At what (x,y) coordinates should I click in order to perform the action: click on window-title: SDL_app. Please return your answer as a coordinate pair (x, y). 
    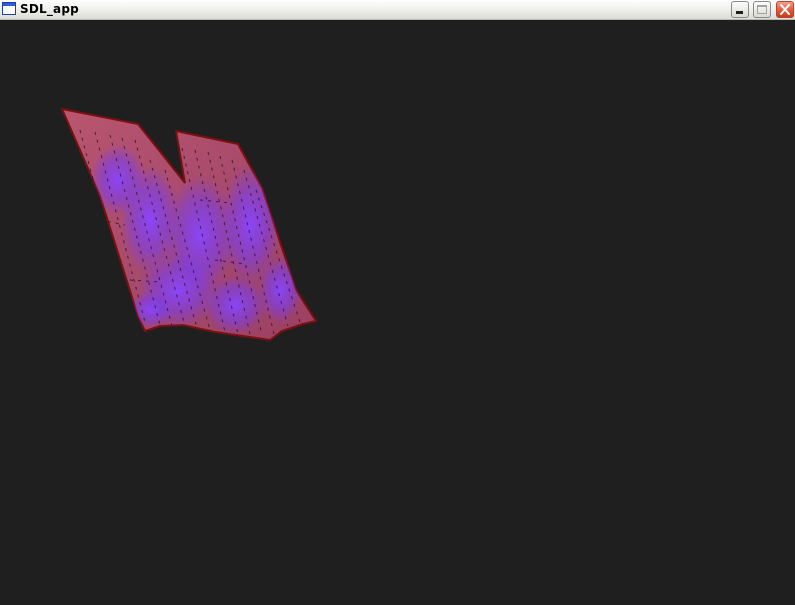
    Looking at the image, I should click on (49, 9).